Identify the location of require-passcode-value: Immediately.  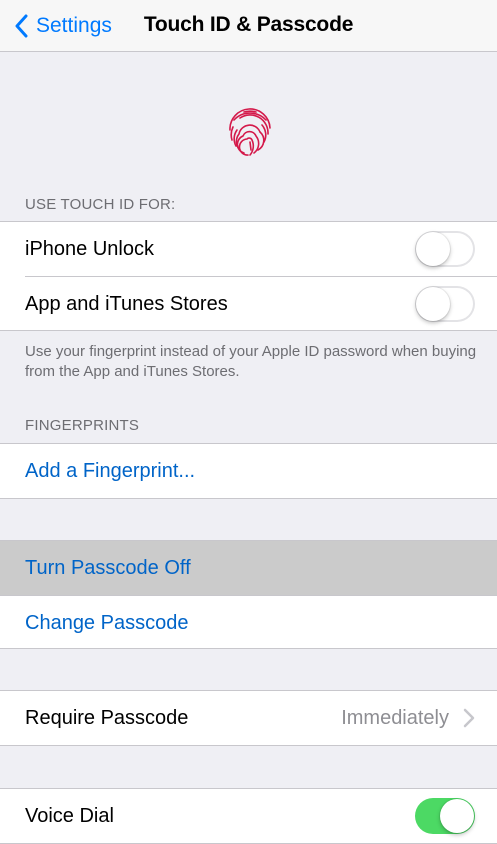
(395, 717).